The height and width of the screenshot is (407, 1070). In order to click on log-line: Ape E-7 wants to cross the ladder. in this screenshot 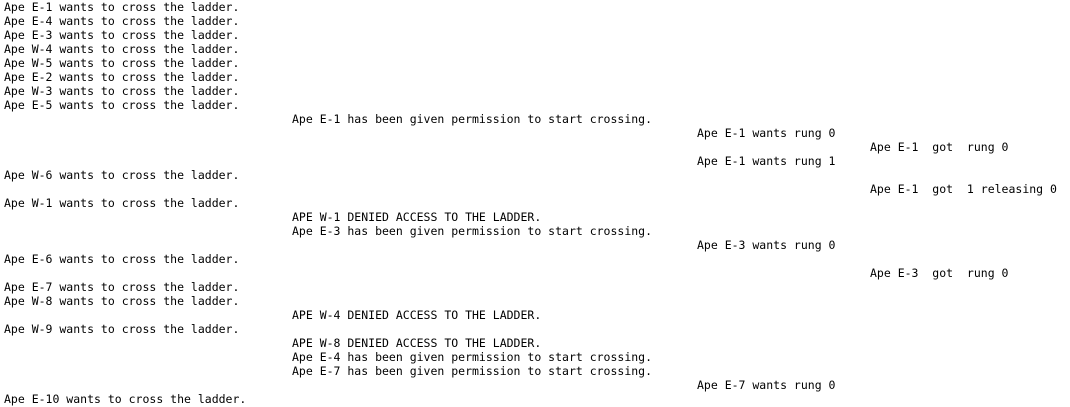, I will do `click(122, 287)`.